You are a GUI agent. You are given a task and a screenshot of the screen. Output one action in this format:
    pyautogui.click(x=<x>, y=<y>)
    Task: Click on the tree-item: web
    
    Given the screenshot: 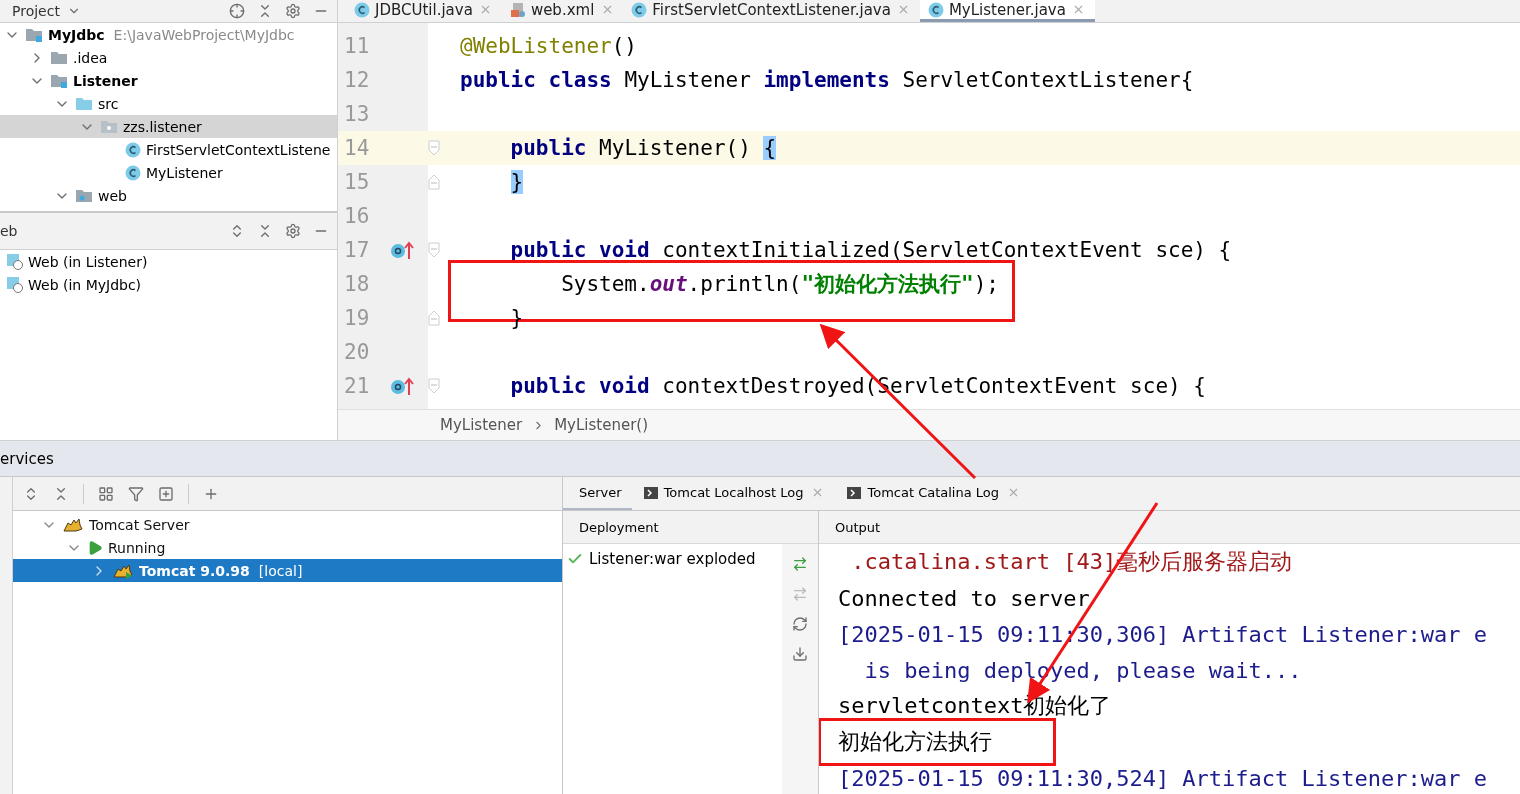 What is the action you would take?
    pyautogui.click(x=168, y=195)
    